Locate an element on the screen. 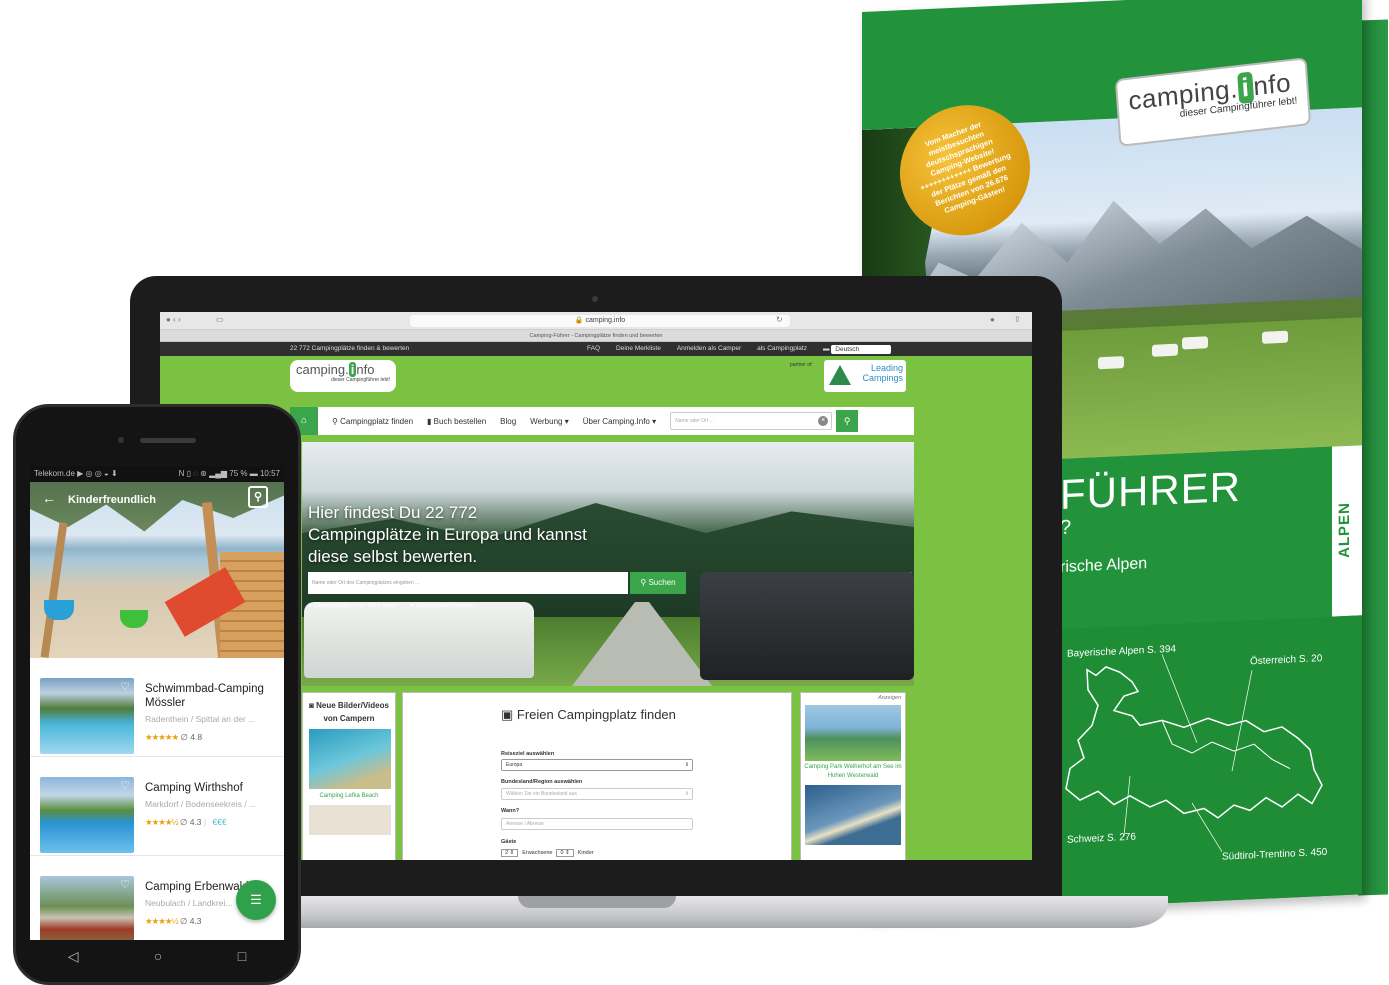 Image resolution: width=1389 pixels, height=985 pixels. sidebar-icon: ▭ is located at coordinates (220, 319).